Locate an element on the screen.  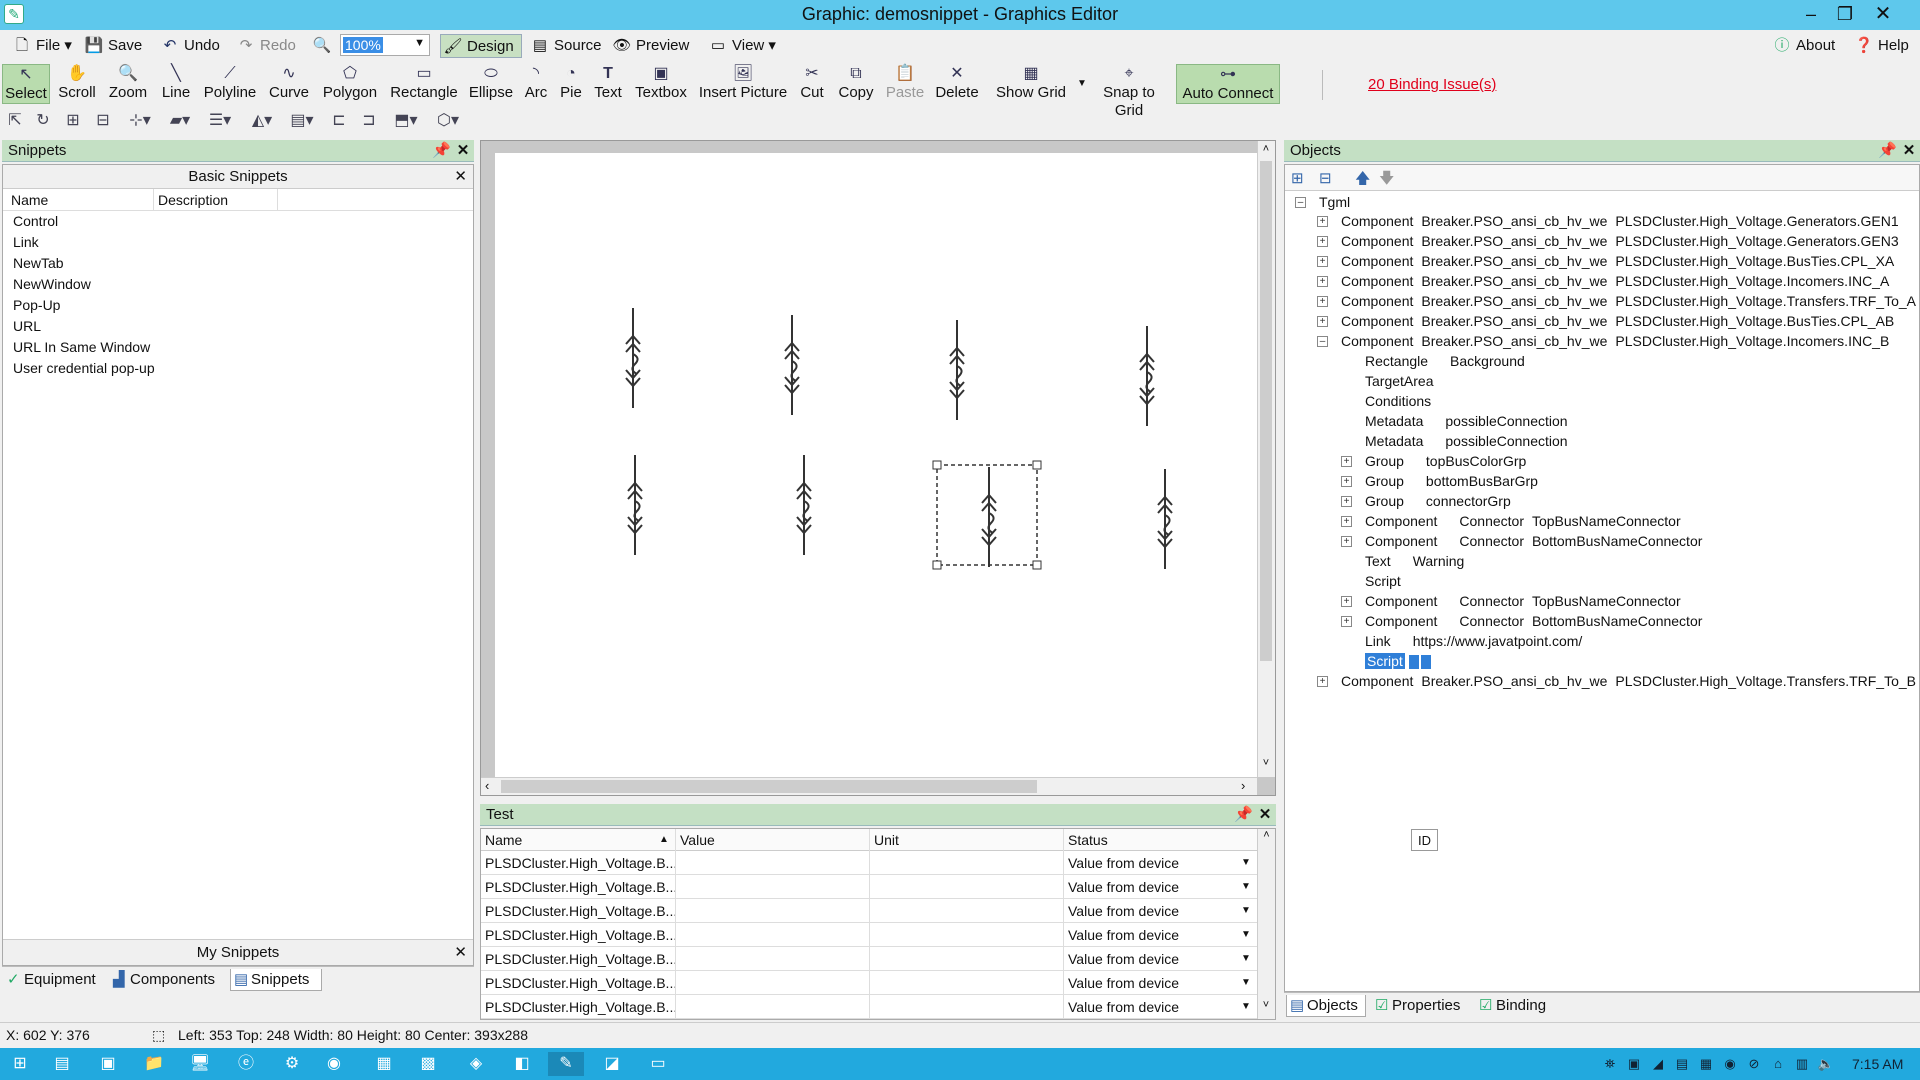
taskbar-app-2-icon: ▣ is located at coordinates (108, 1064).